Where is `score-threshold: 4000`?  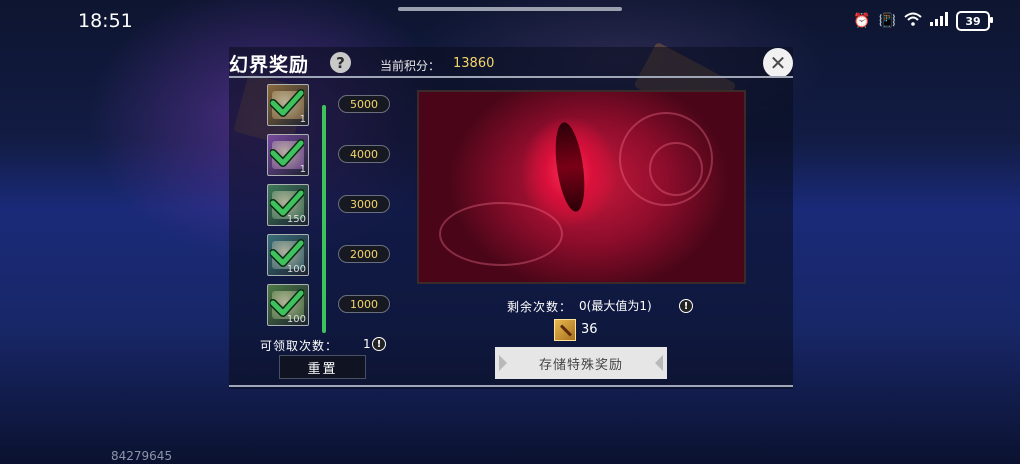
score-threshold: 4000 is located at coordinates (364, 154).